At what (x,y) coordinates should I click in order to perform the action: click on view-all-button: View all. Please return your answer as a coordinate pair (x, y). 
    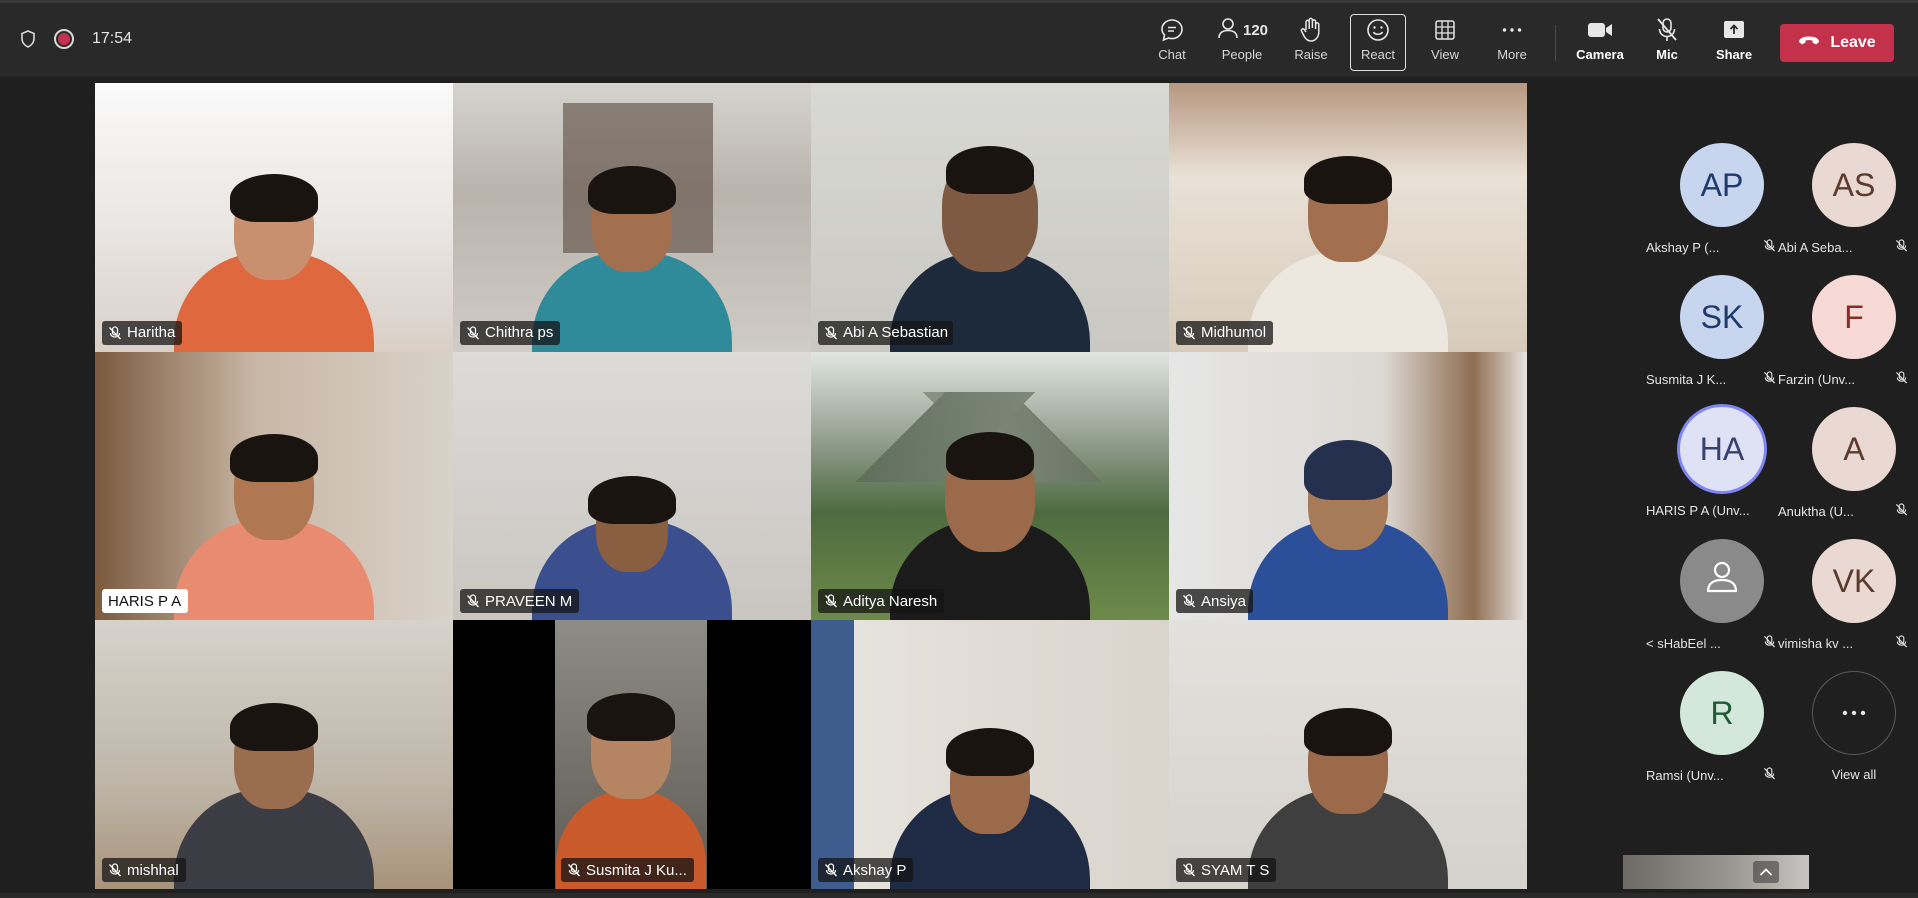
    Looking at the image, I should click on (1848, 737).